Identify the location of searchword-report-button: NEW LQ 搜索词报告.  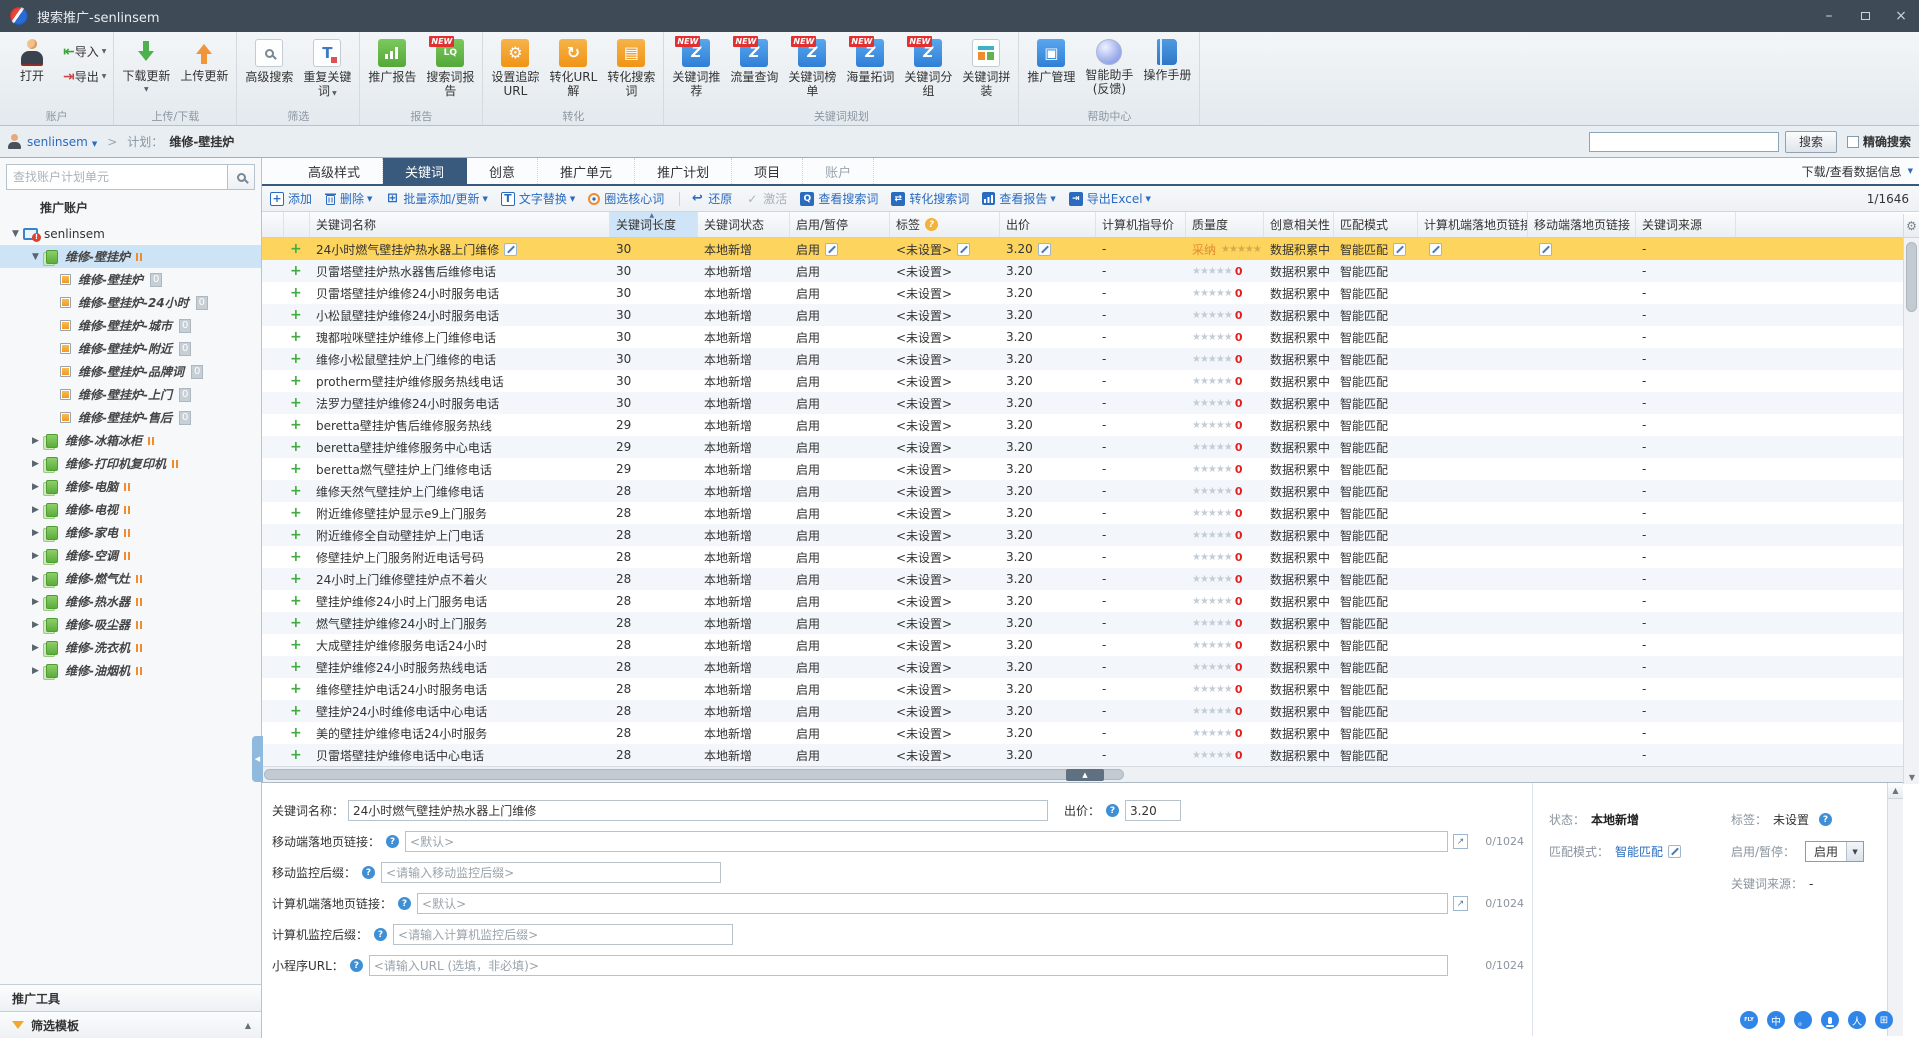
(450, 66).